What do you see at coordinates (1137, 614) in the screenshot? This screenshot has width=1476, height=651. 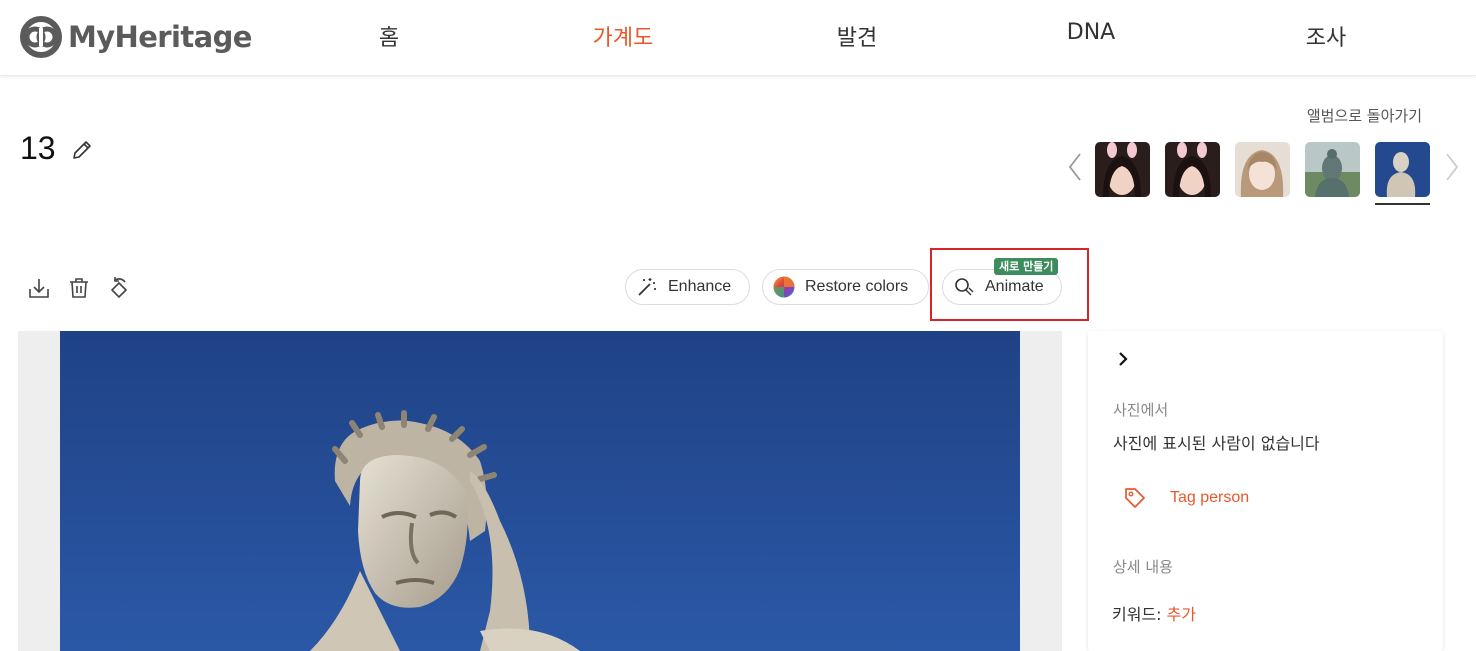 I see `keywords-label: 키워드:` at bounding box center [1137, 614].